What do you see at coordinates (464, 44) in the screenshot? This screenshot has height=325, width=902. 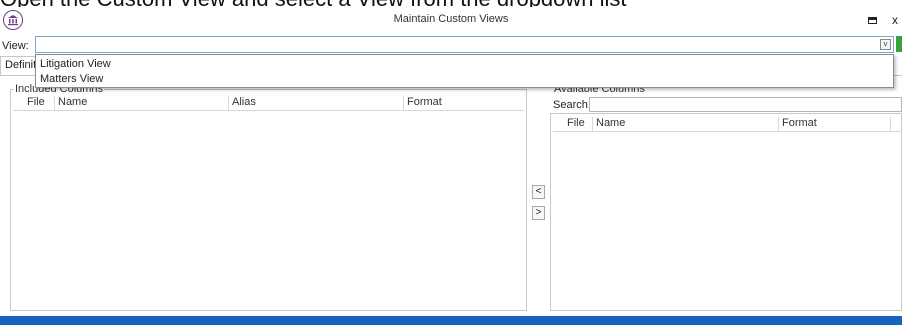 I see `view-select` at bounding box center [464, 44].